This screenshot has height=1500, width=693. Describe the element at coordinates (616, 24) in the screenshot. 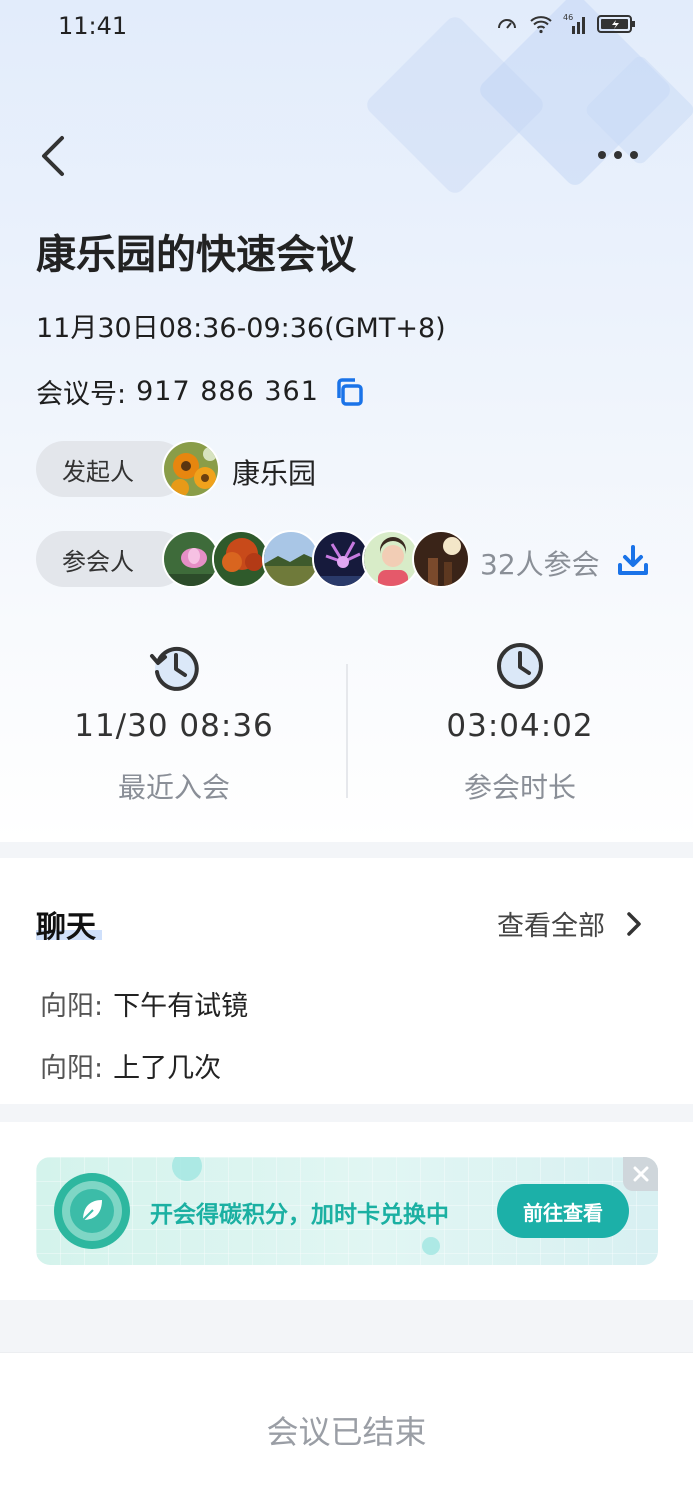

I see `battery-icon` at that location.